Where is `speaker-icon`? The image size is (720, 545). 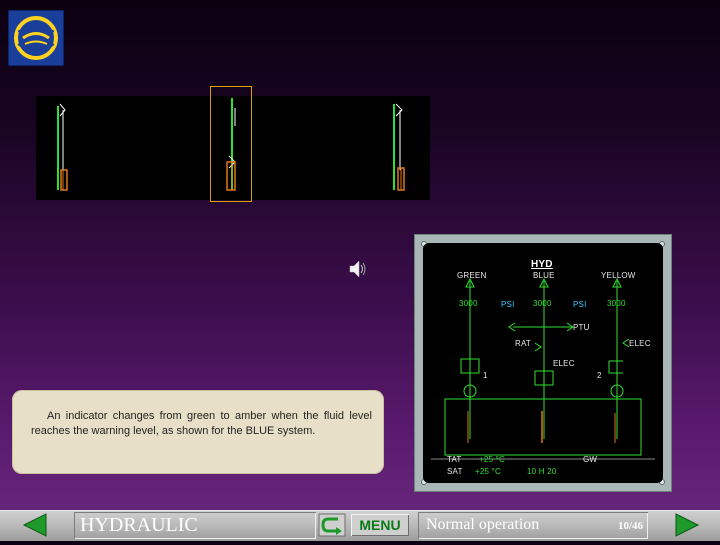
speaker-icon is located at coordinates (357, 269).